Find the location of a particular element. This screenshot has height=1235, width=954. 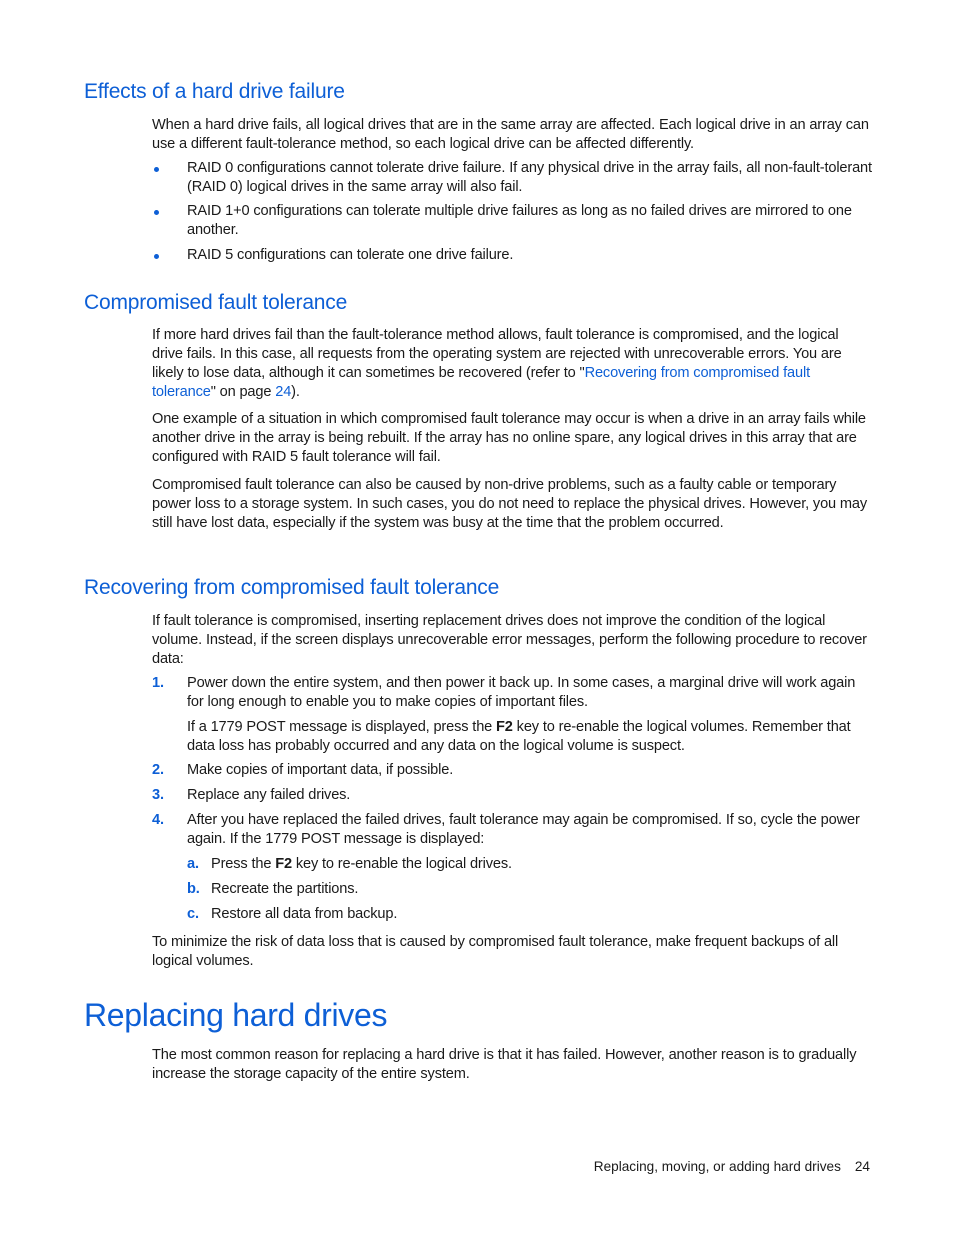

step-number: 4. is located at coordinates (158, 820).